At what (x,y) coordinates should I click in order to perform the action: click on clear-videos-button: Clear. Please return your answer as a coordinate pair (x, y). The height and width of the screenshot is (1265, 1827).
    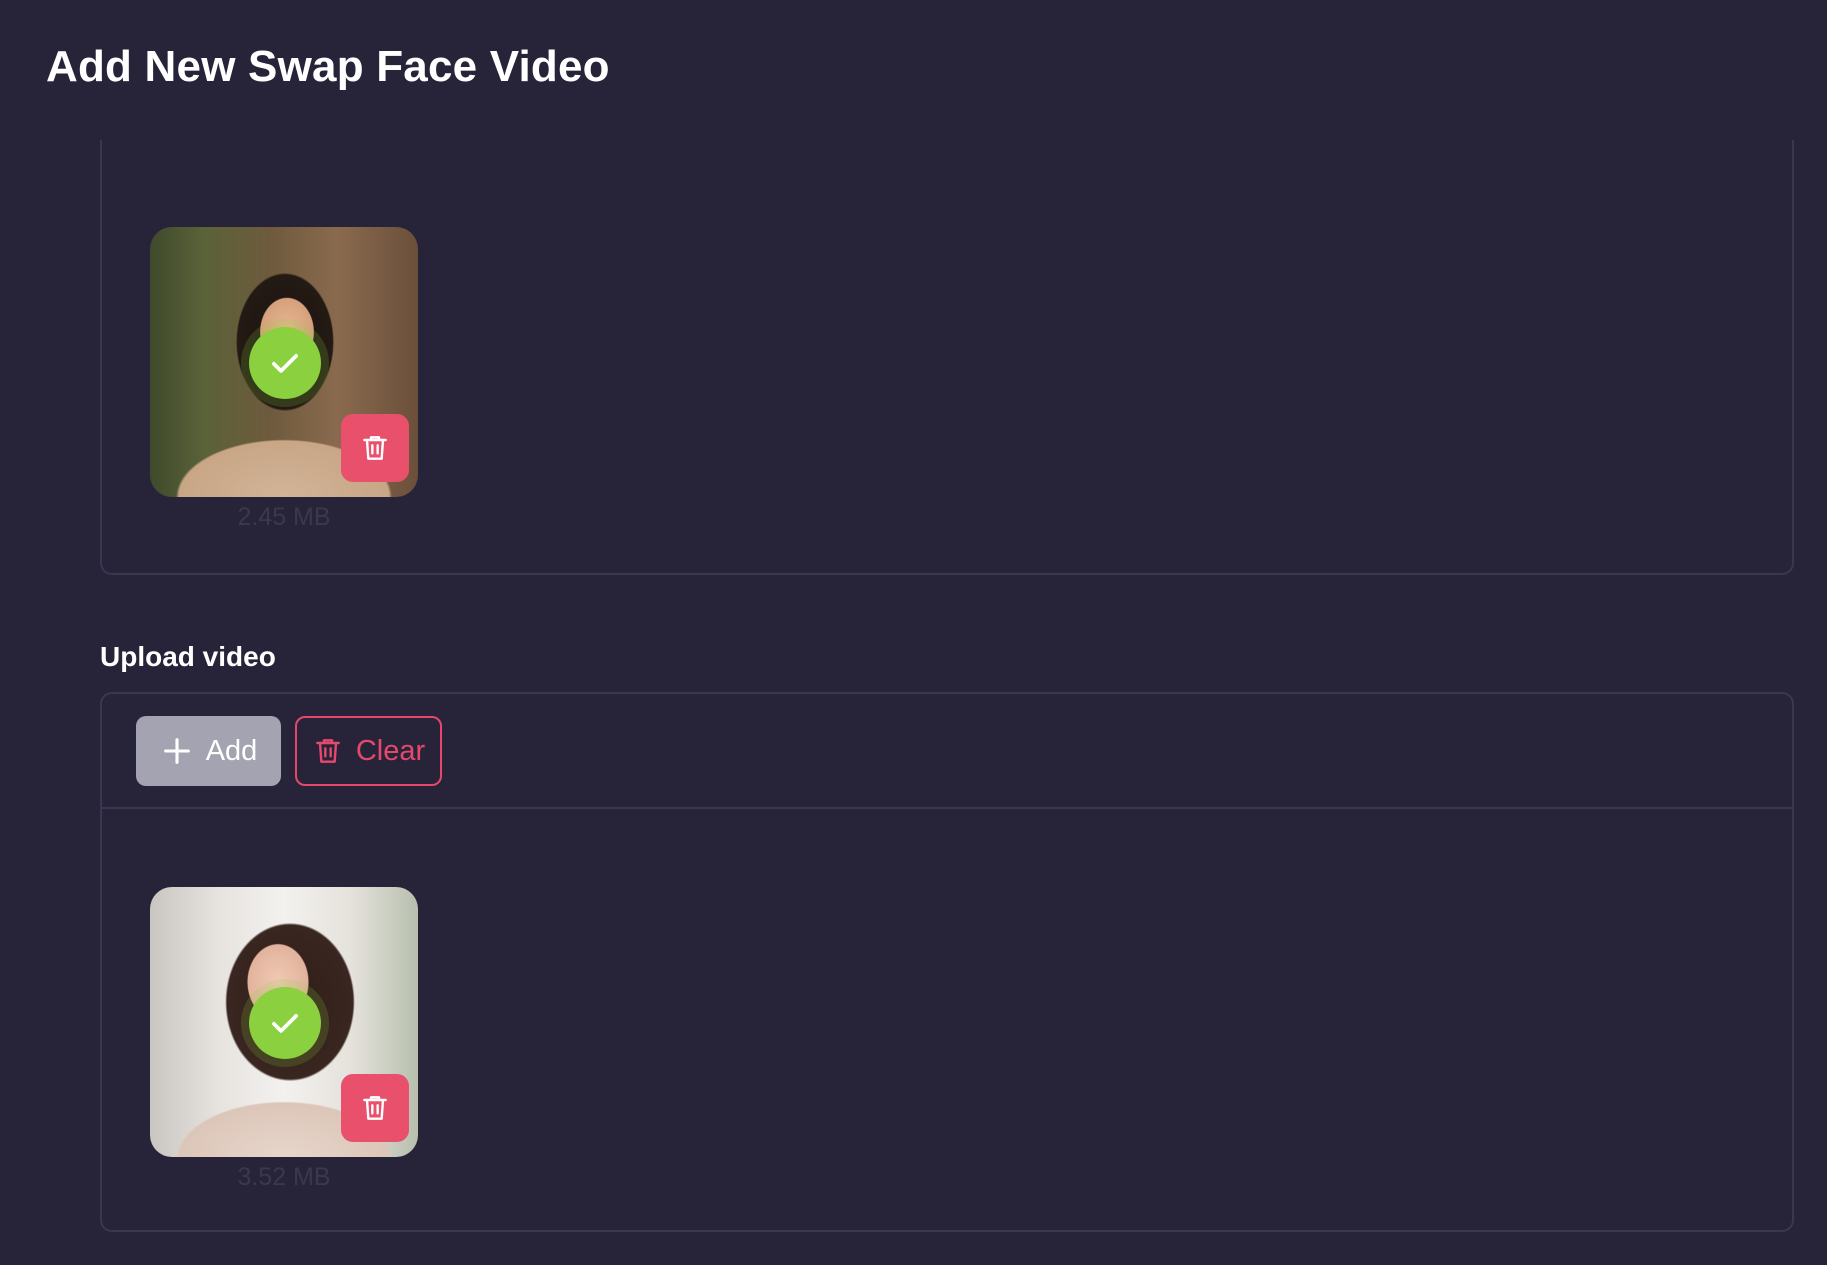
    Looking at the image, I should click on (368, 751).